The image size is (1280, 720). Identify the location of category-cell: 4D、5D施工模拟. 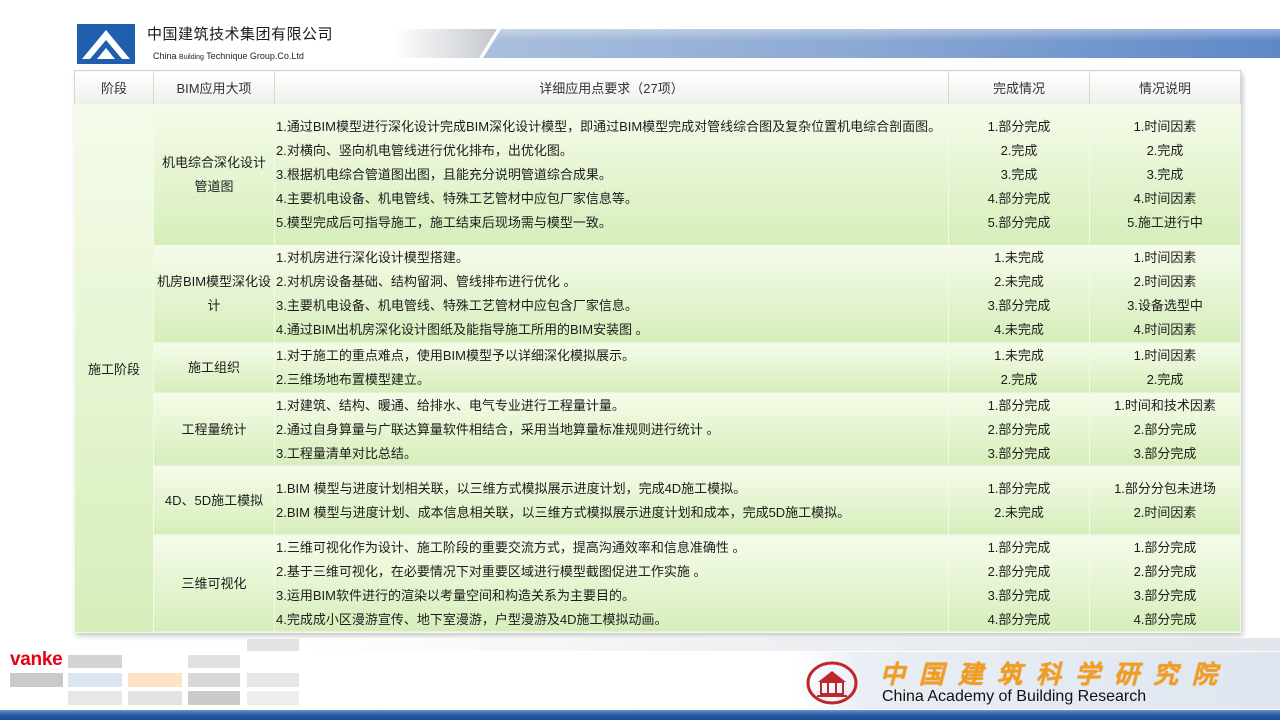
(214, 500).